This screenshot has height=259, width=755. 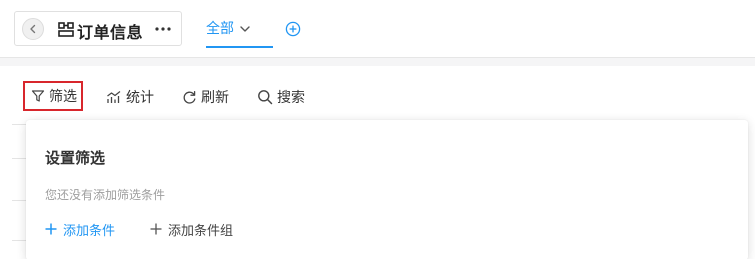 I want to click on search-button: 搜索, so click(x=281, y=97).